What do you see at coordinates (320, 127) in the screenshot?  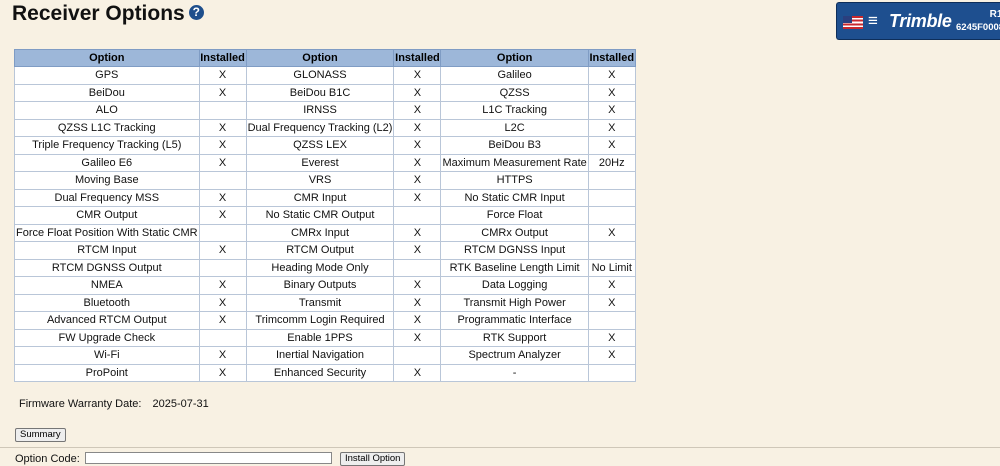 I see `option-name-cell: Dual Frequency Tracking (L2)` at bounding box center [320, 127].